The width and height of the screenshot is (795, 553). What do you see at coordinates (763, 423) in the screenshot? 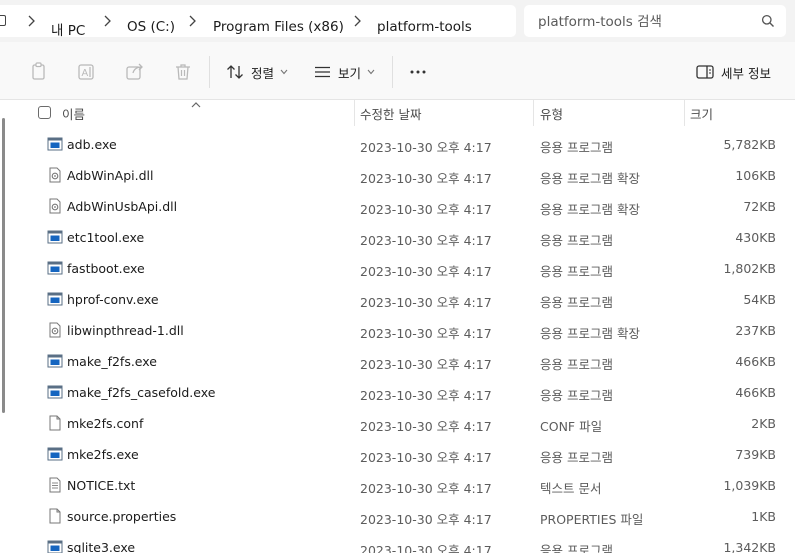
I see `file-size: 2KB` at bounding box center [763, 423].